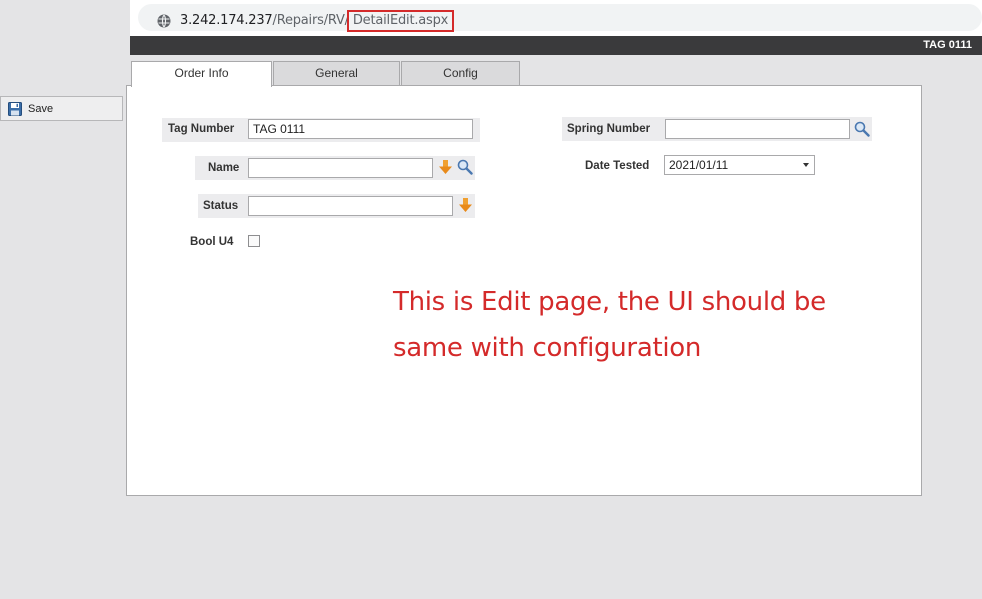 The height and width of the screenshot is (599, 982). I want to click on tab-config: Config, so click(460, 73).